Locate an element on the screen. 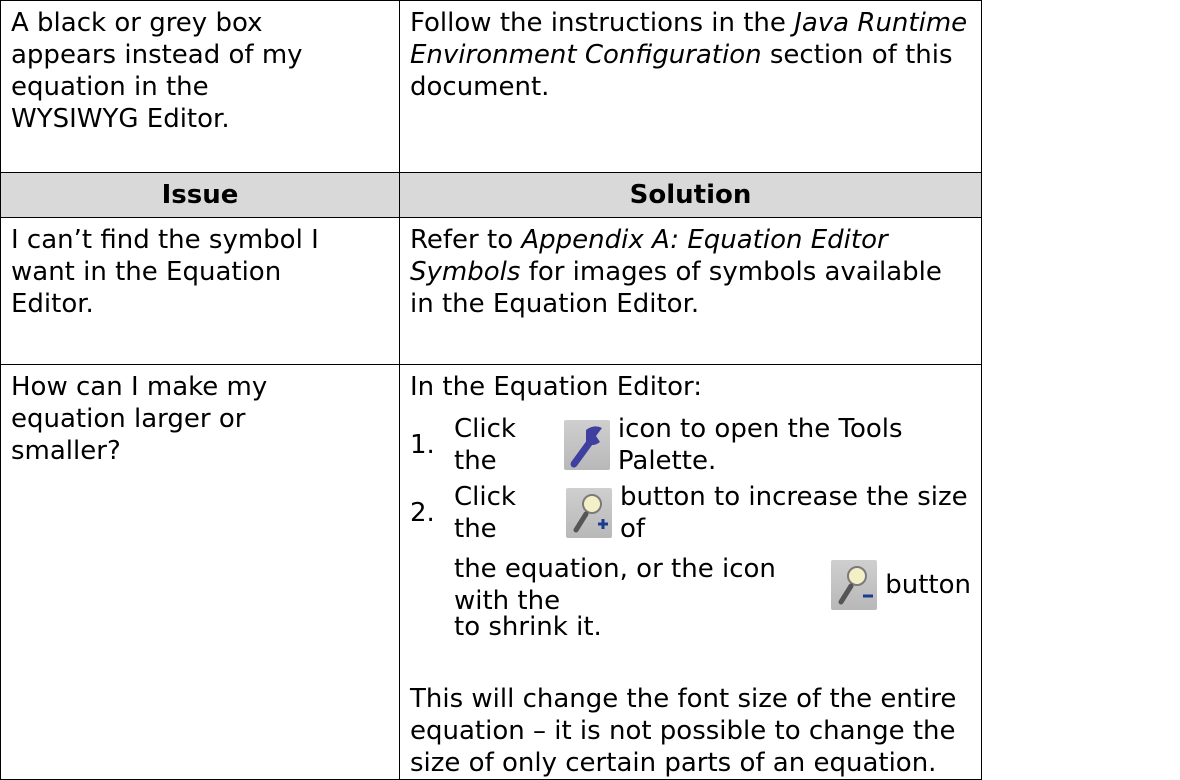  wrench-icon is located at coordinates (586, 445).